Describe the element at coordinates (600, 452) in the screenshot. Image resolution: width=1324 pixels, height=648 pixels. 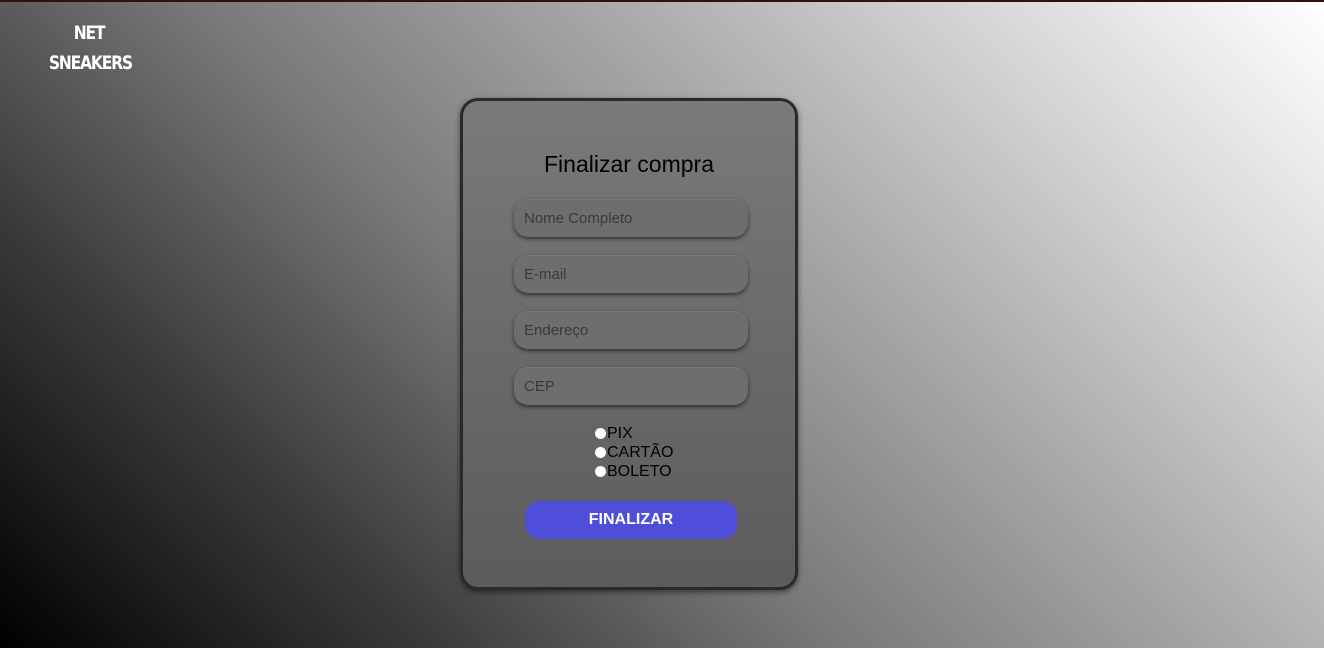
I see `radio-button-cartao` at that location.